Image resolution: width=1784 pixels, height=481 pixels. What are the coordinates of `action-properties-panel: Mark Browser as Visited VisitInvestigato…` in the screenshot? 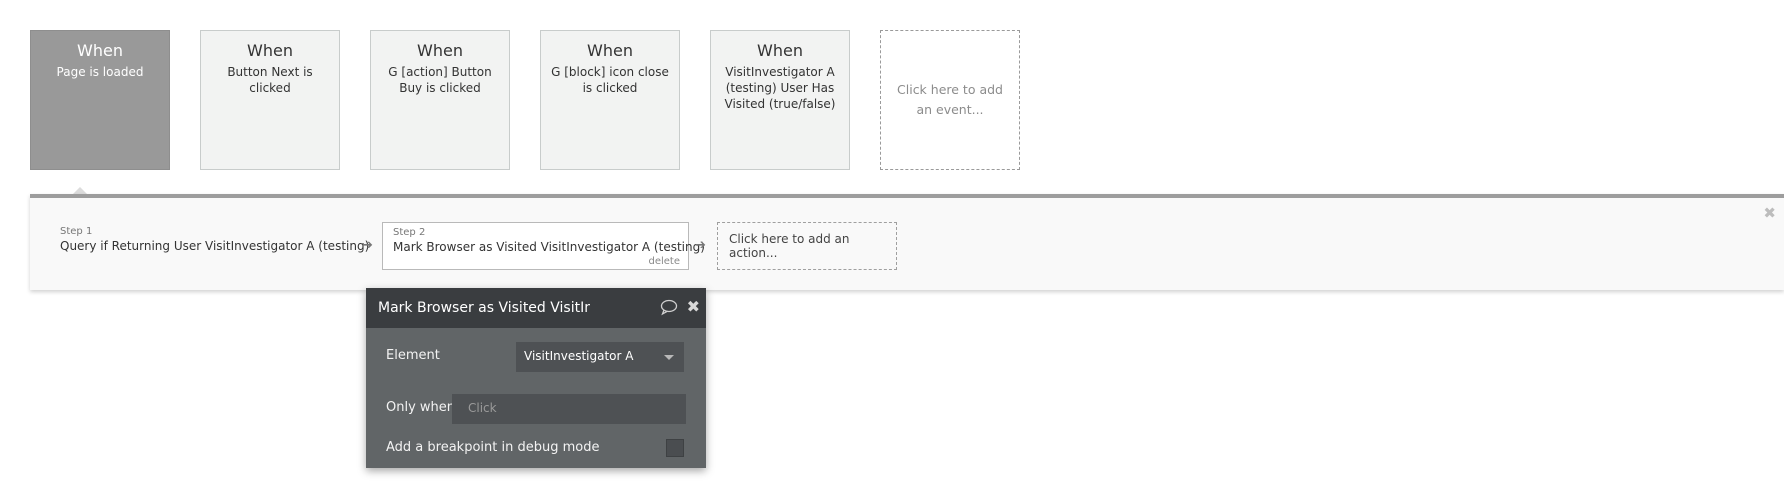 It's located at (536, 378).